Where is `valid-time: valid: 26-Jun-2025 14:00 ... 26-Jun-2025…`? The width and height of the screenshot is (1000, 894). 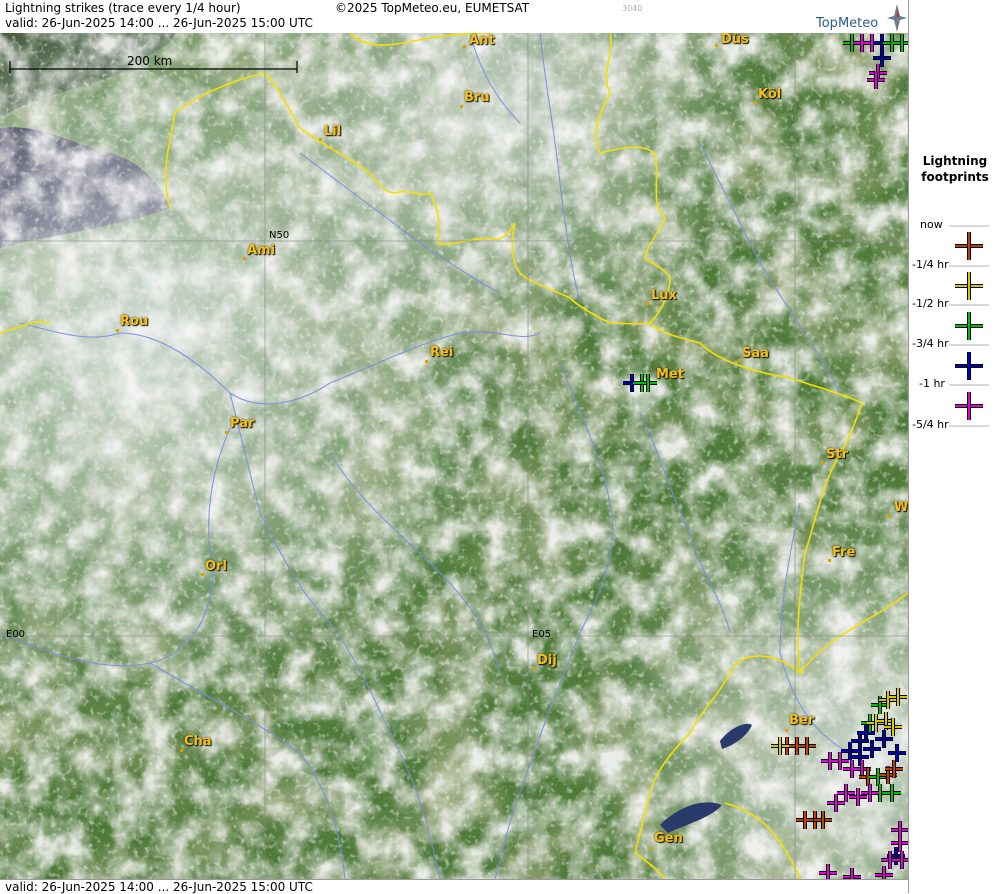 valid-time: valid: 26-Jun-2025 14:00 ... 26-Jun-2025… is located at coordinates (159, 23).